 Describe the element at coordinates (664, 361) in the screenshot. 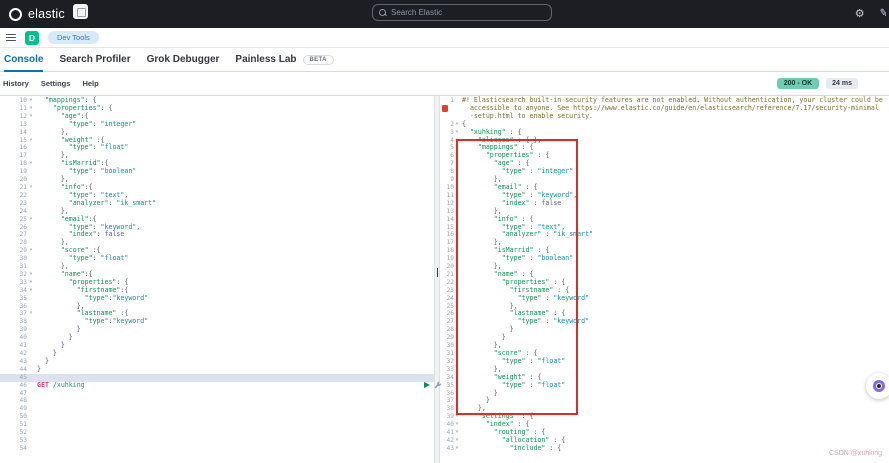

I see `response-line: 32 "type" : "float"` at that location.